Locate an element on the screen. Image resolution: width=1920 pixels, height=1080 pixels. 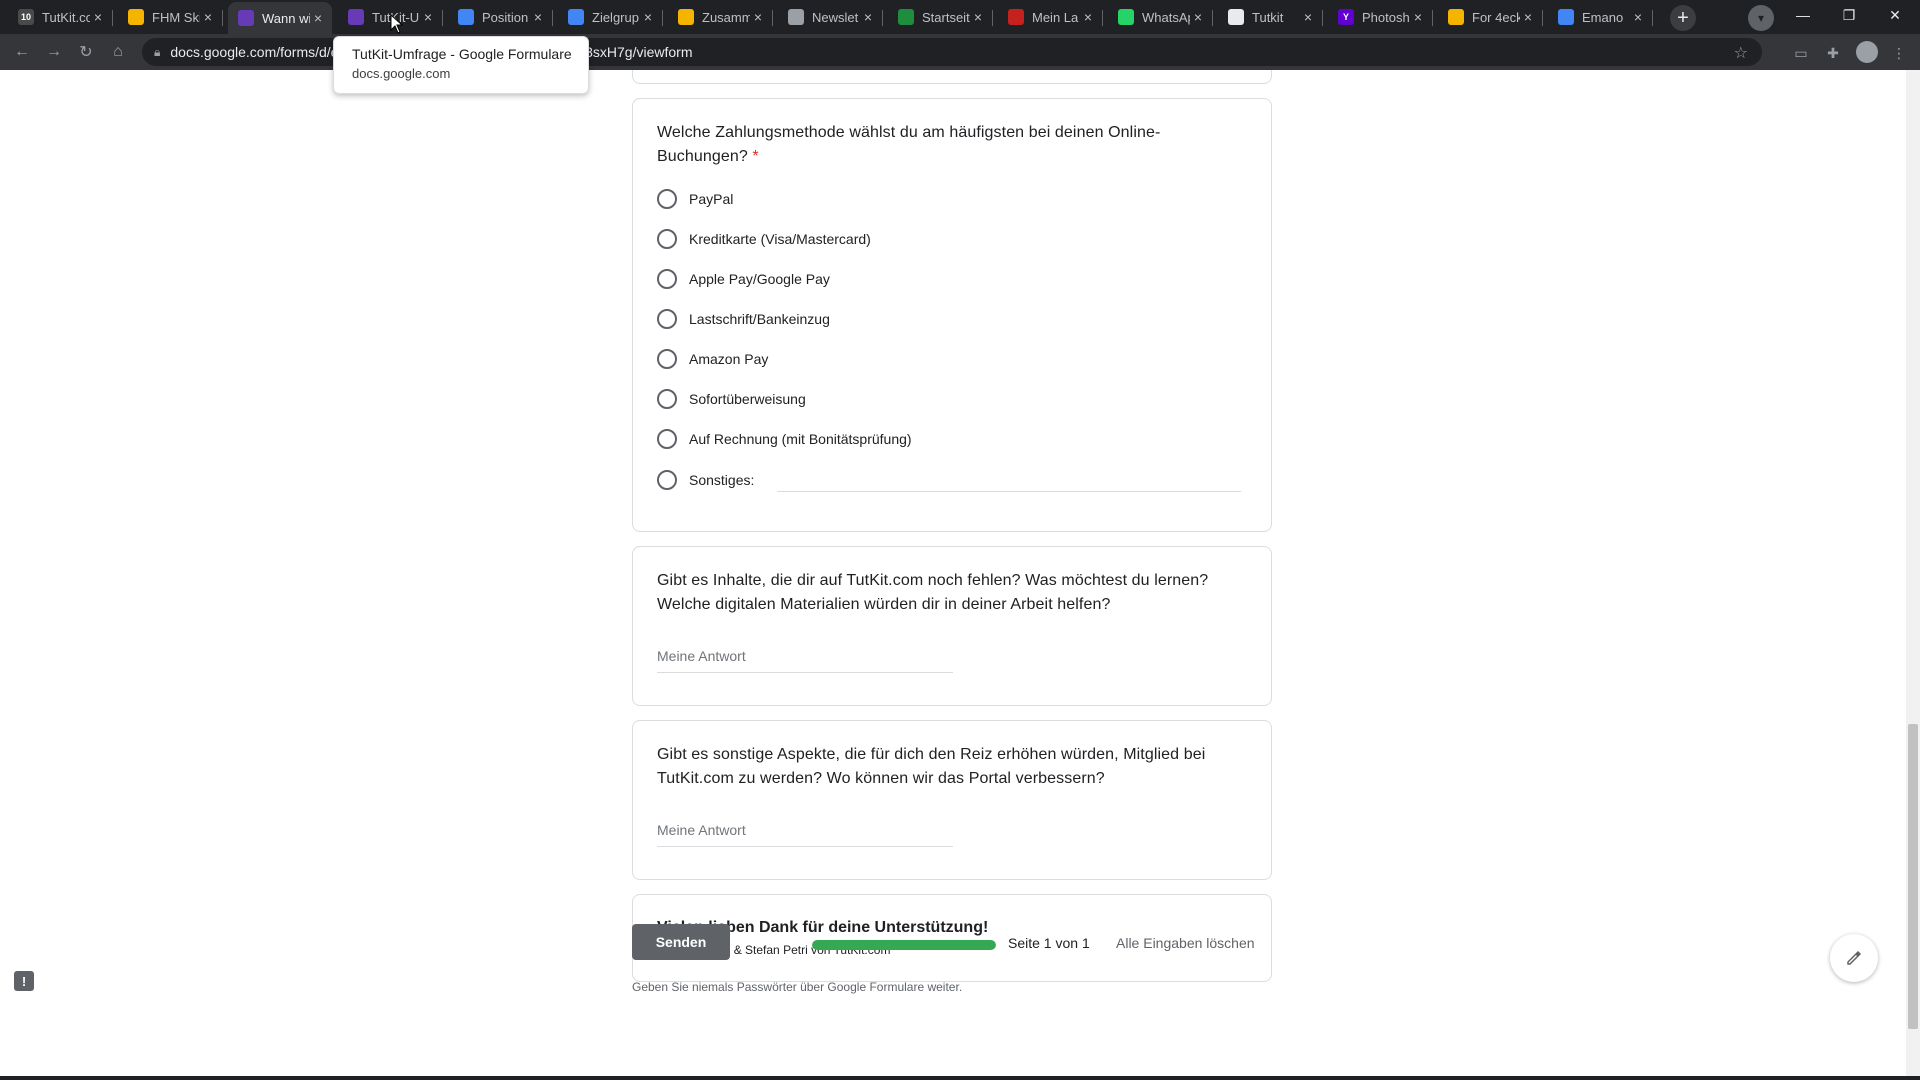
tab-title: Tutkit is located at coordinates (1268, 17).